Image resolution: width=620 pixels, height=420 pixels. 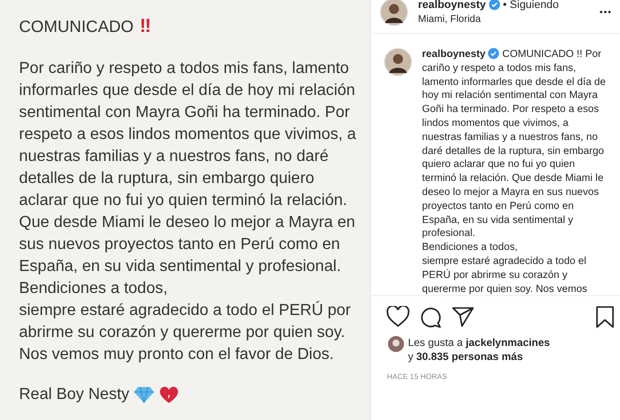 I want to click on signature: Real Boy Nesty, so click(x=74, y=395).